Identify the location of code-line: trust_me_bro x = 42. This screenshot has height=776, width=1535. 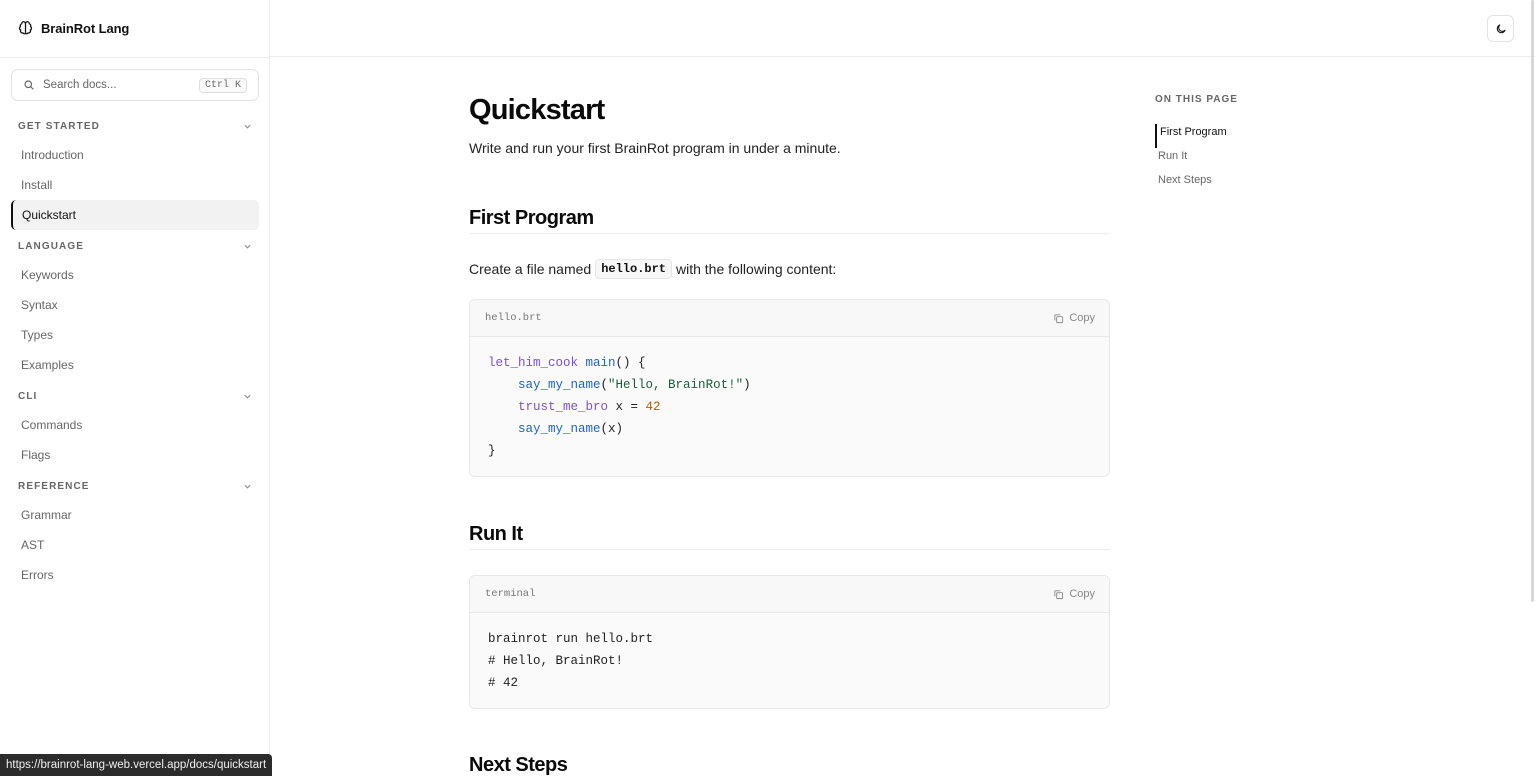
(789, 407).